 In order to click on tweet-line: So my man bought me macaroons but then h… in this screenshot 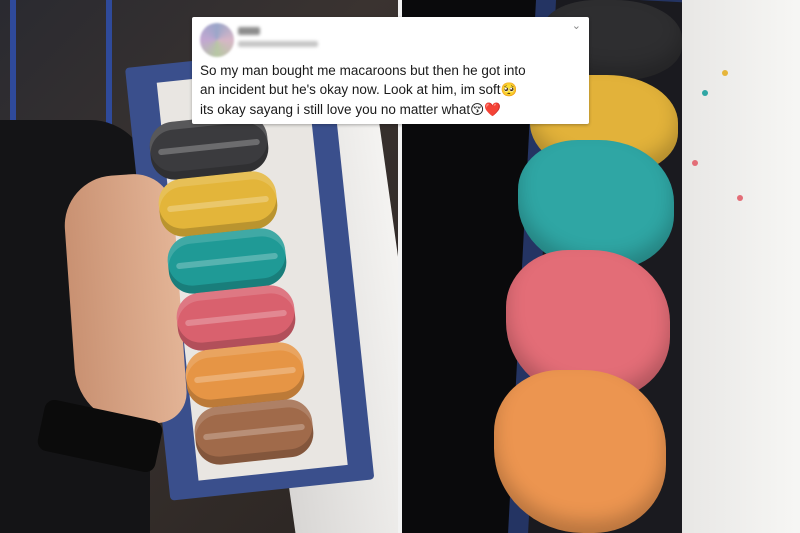, I will do `click(363, 70)`.